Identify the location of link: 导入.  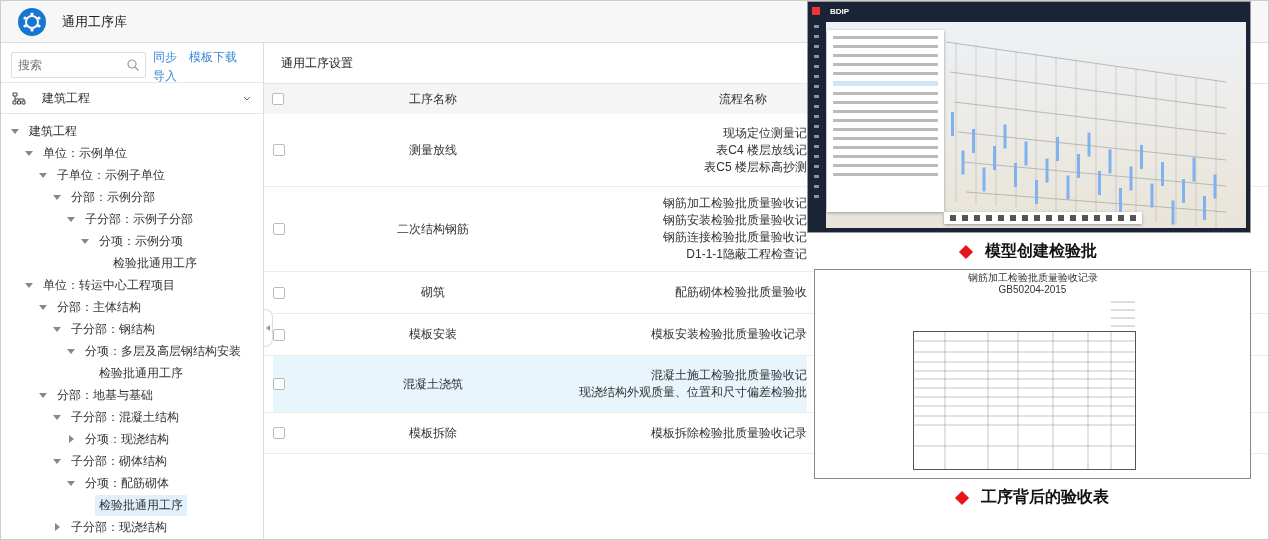
(165, 76).